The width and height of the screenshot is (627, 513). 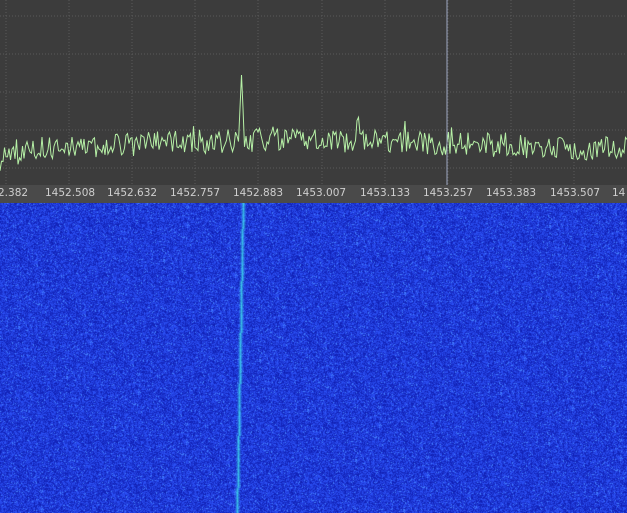 I want to click on frequency-label: 1453.257, so click(x=448, y=193).